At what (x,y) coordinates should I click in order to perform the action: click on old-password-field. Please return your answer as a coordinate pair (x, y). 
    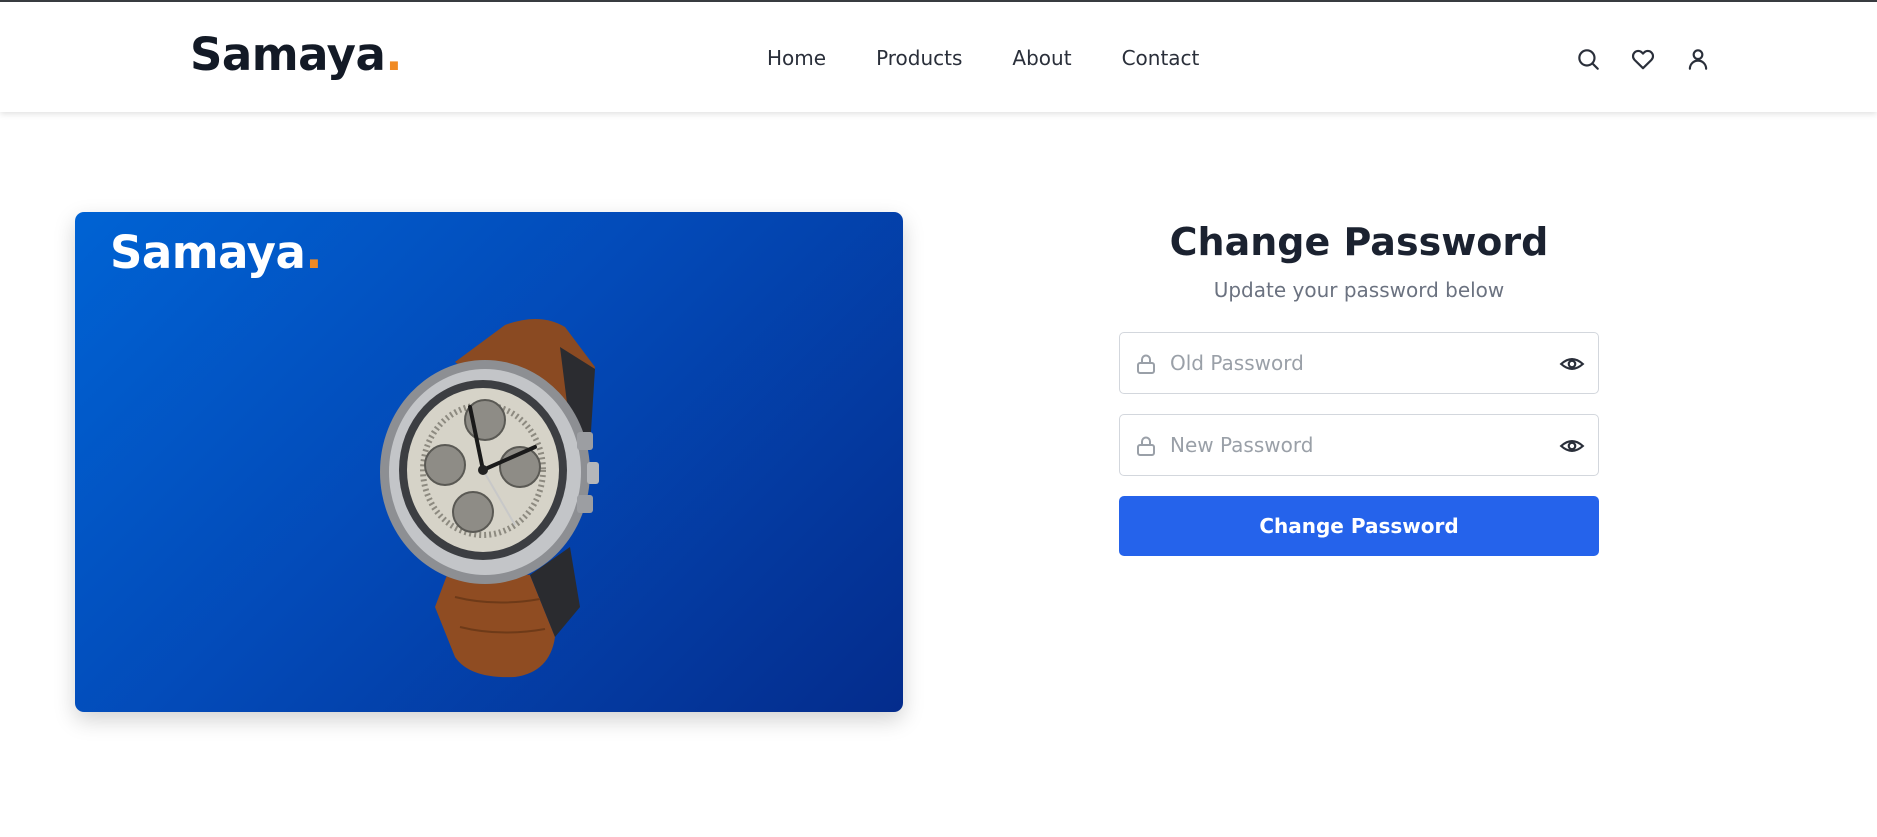
    Looking at the image, I should click on (1359, 363).